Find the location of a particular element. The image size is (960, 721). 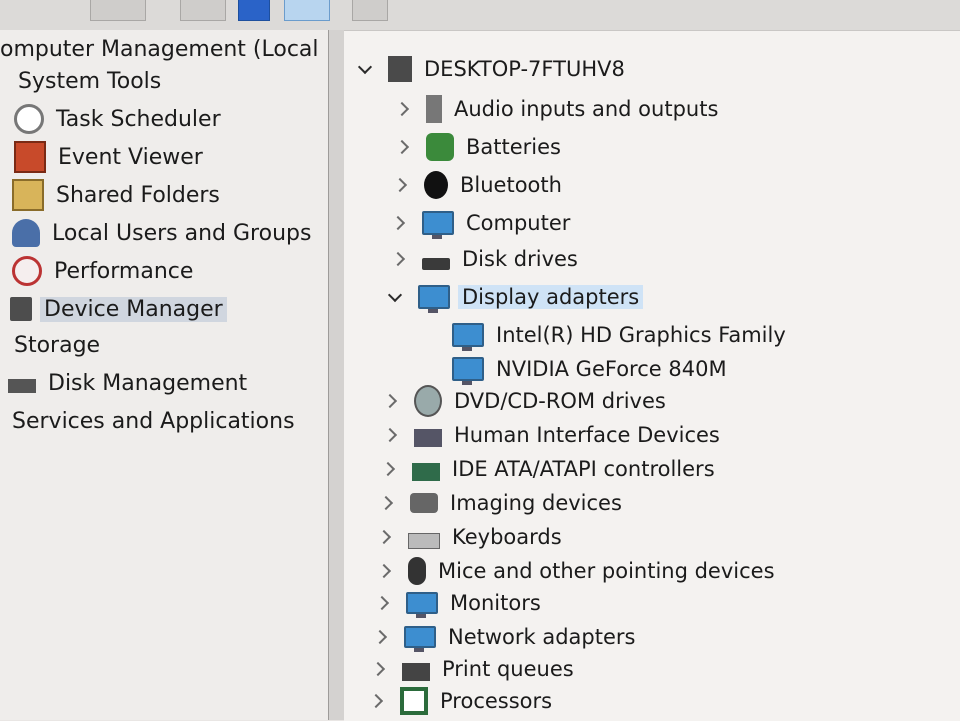

keyboard-icon is located at coordinates (424, 541).